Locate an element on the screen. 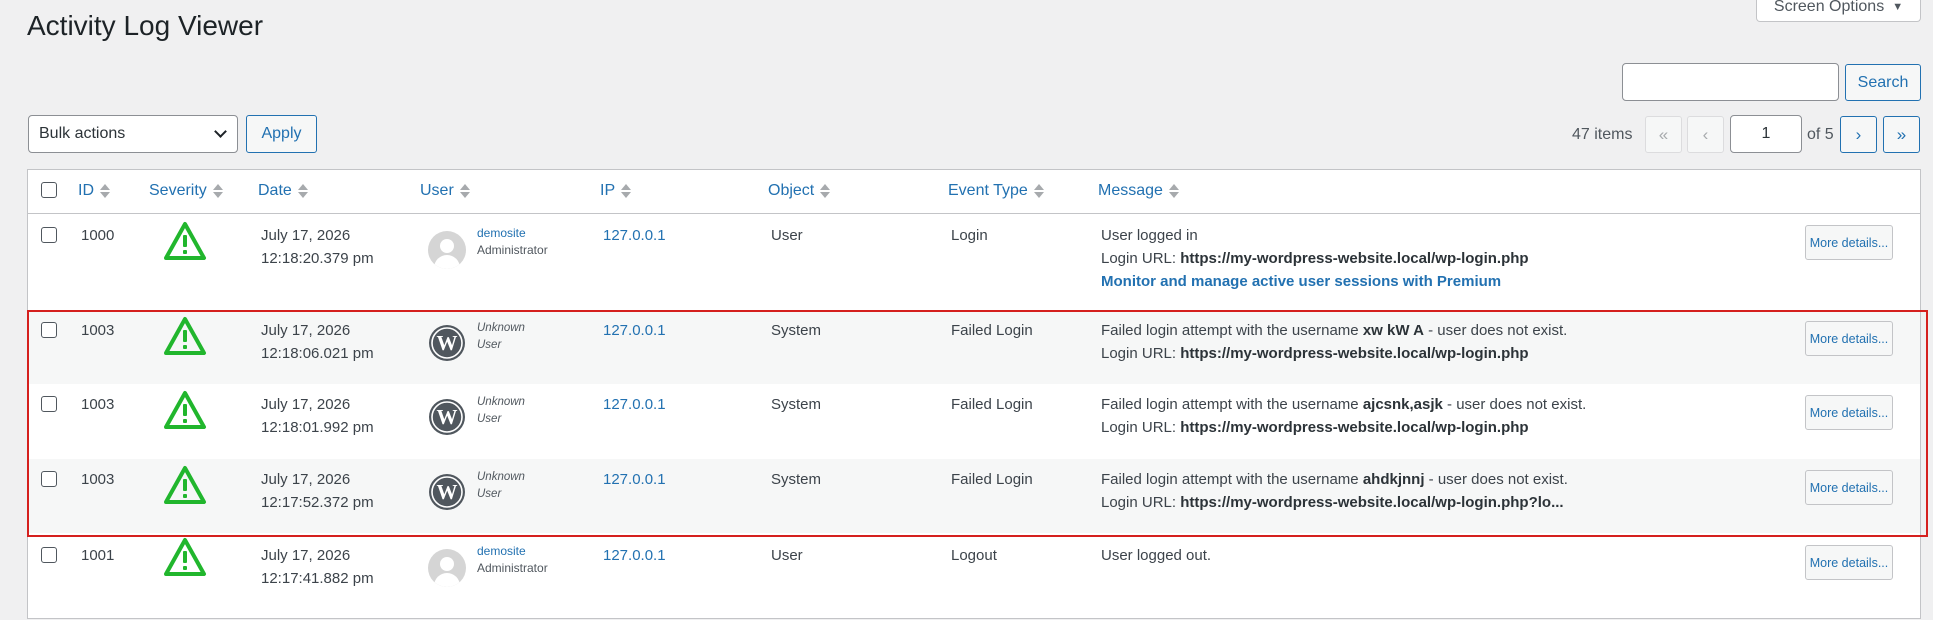  screen-options-label: Screen Options is located at coordinates (1829, 7).